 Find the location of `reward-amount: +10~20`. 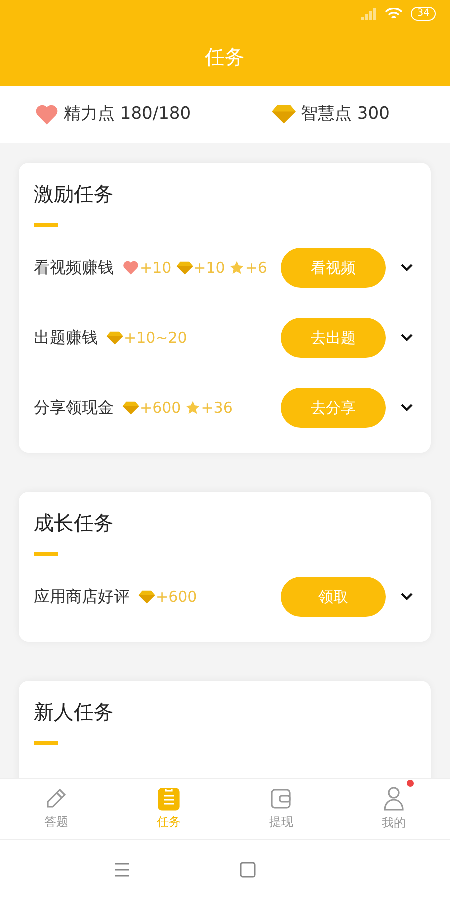

reward-amount: +10~20 is located at coordinates (156, 338).